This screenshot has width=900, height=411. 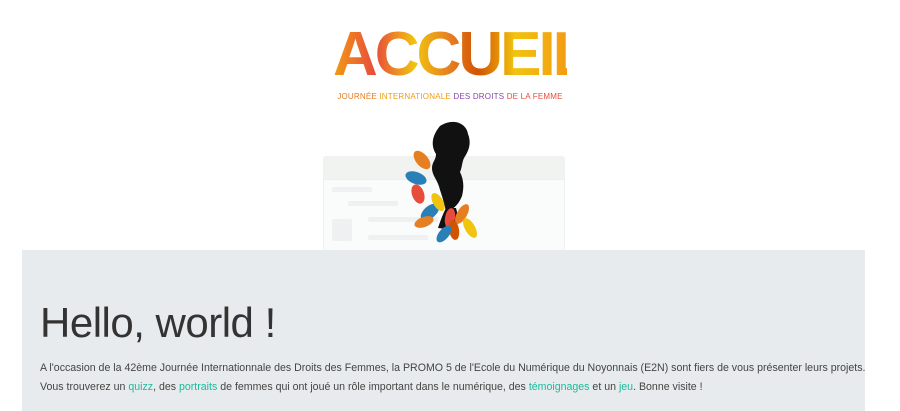 I want to click on text-fragment: . Bonne visite !, so click(x=668, y=387).